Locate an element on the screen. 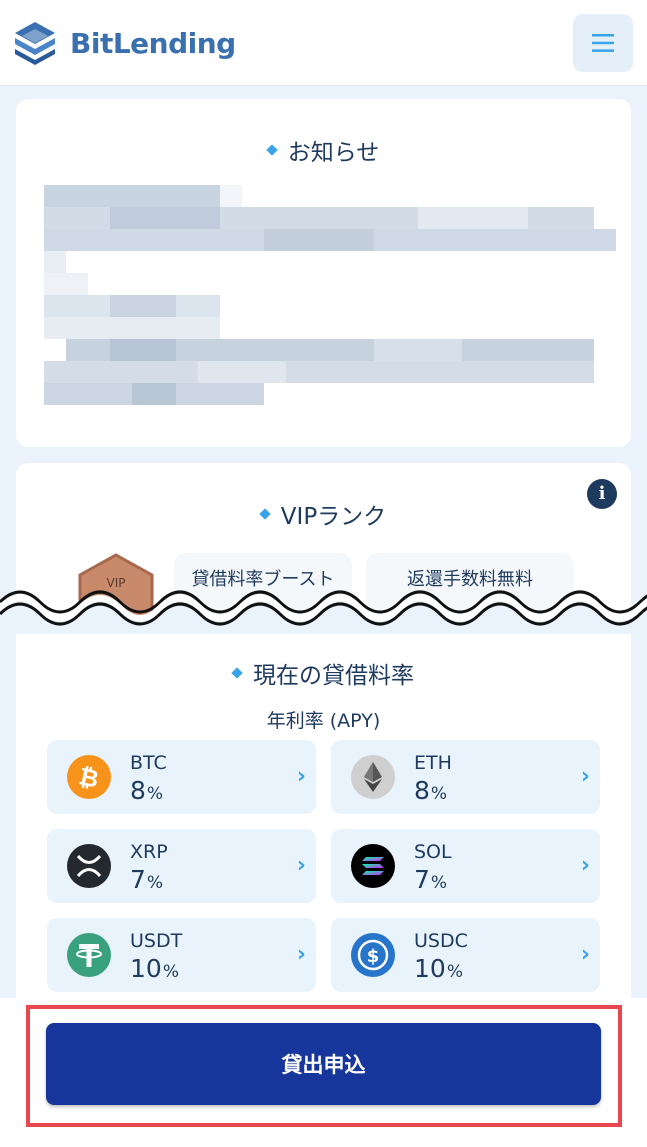 The width and height of the screenshot is (647, 1147). logo: BitLending is located at coordinates (124, 43).